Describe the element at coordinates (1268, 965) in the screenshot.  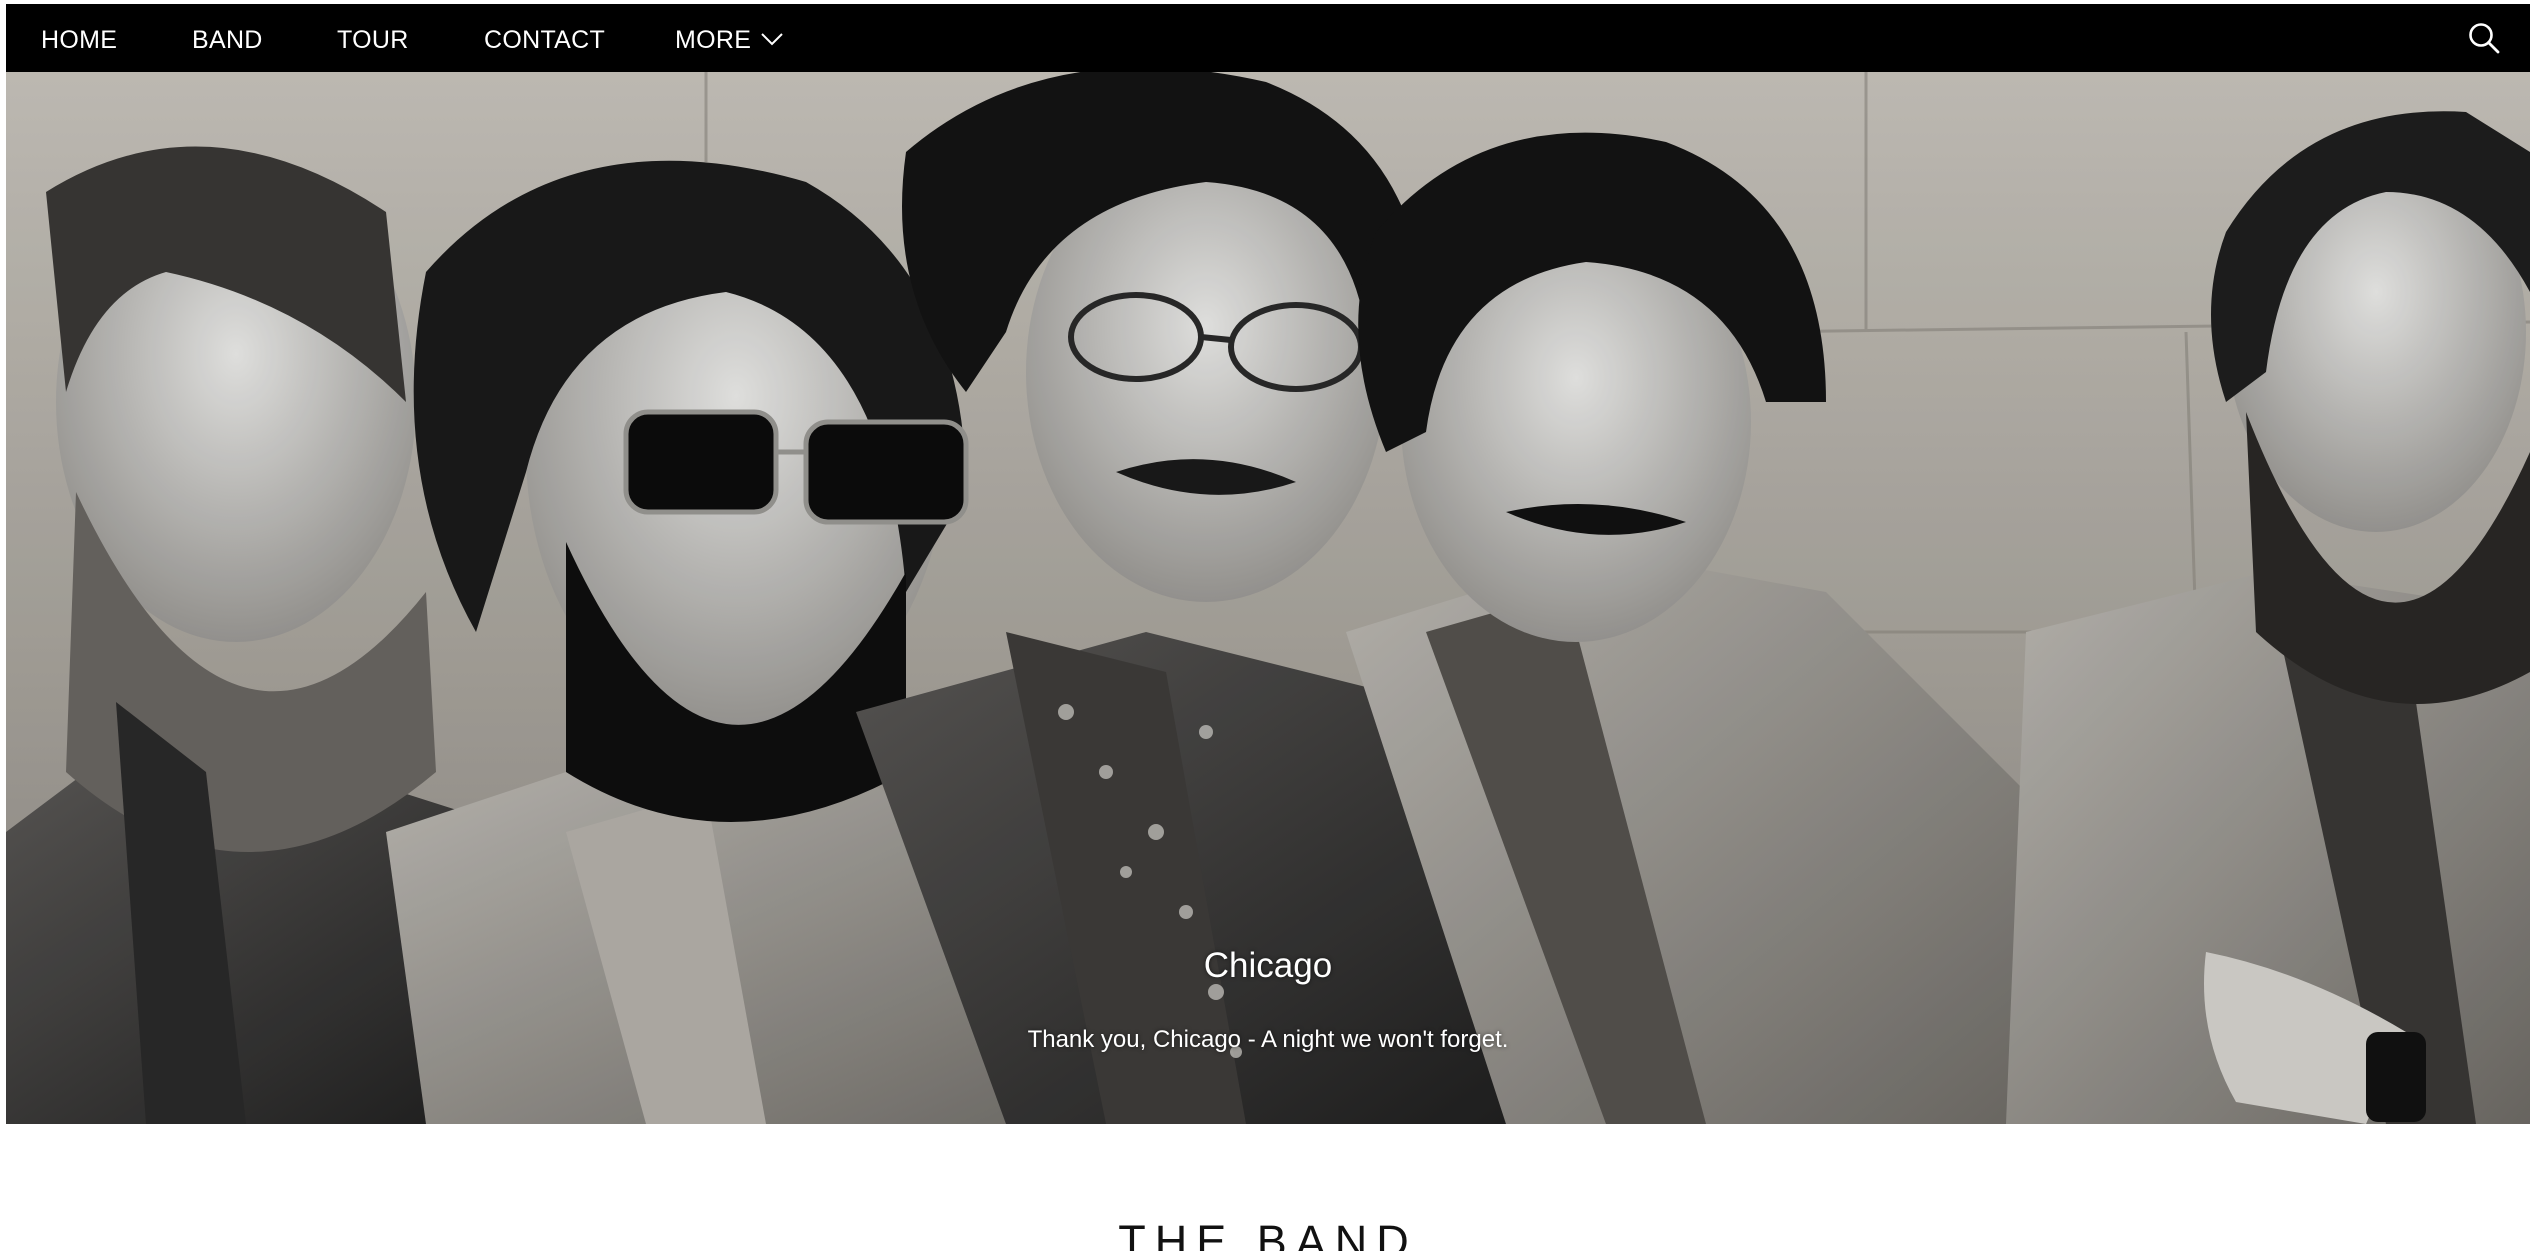
I see `slide-caption-title: Chicago` at that location.